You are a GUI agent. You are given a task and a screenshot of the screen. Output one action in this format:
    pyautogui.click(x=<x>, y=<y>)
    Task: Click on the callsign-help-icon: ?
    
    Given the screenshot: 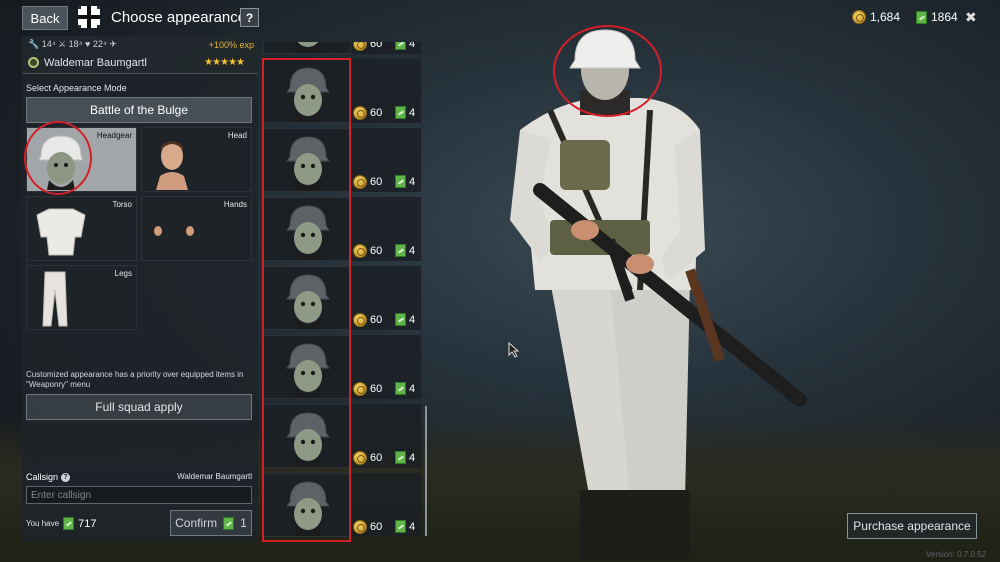 What is the action you would take?
    pyautogui.click(x=66, y=477)
    